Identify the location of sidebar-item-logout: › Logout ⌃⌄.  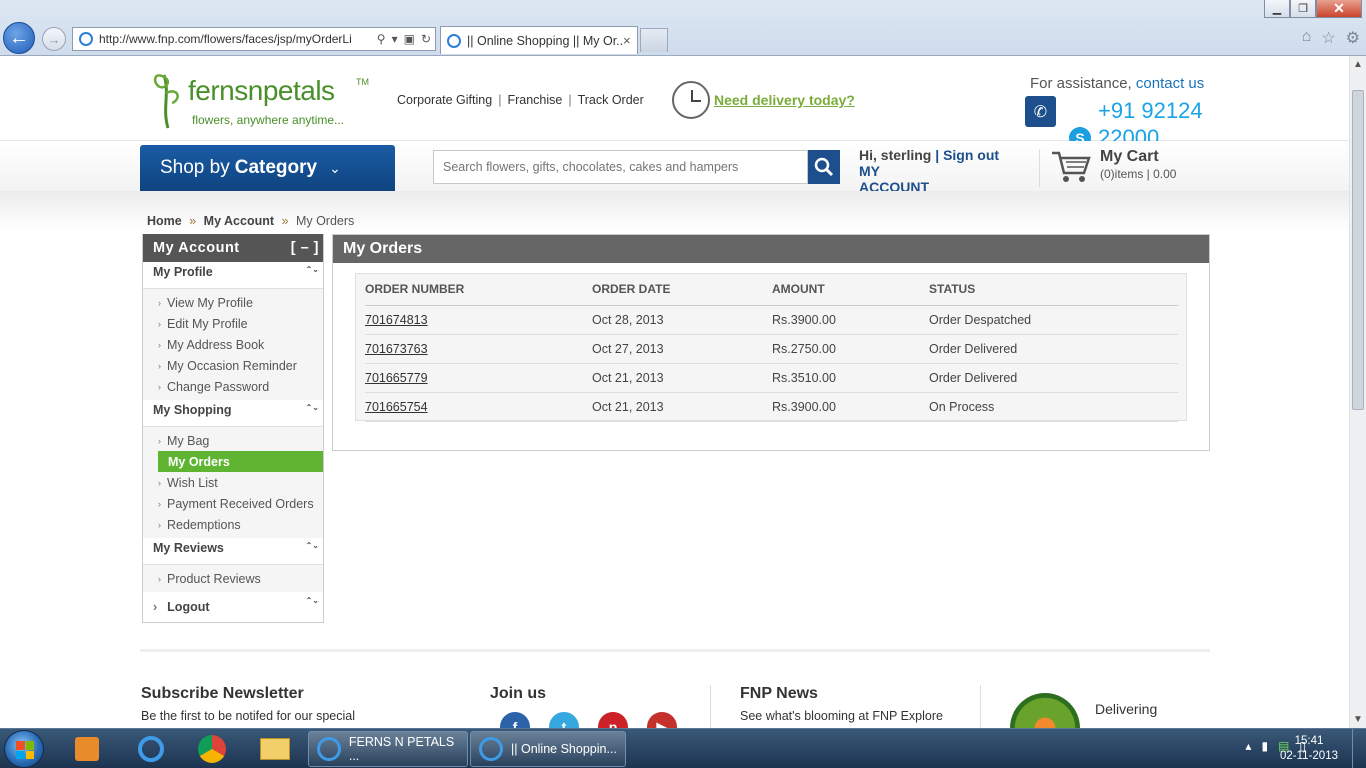
(233, 607).